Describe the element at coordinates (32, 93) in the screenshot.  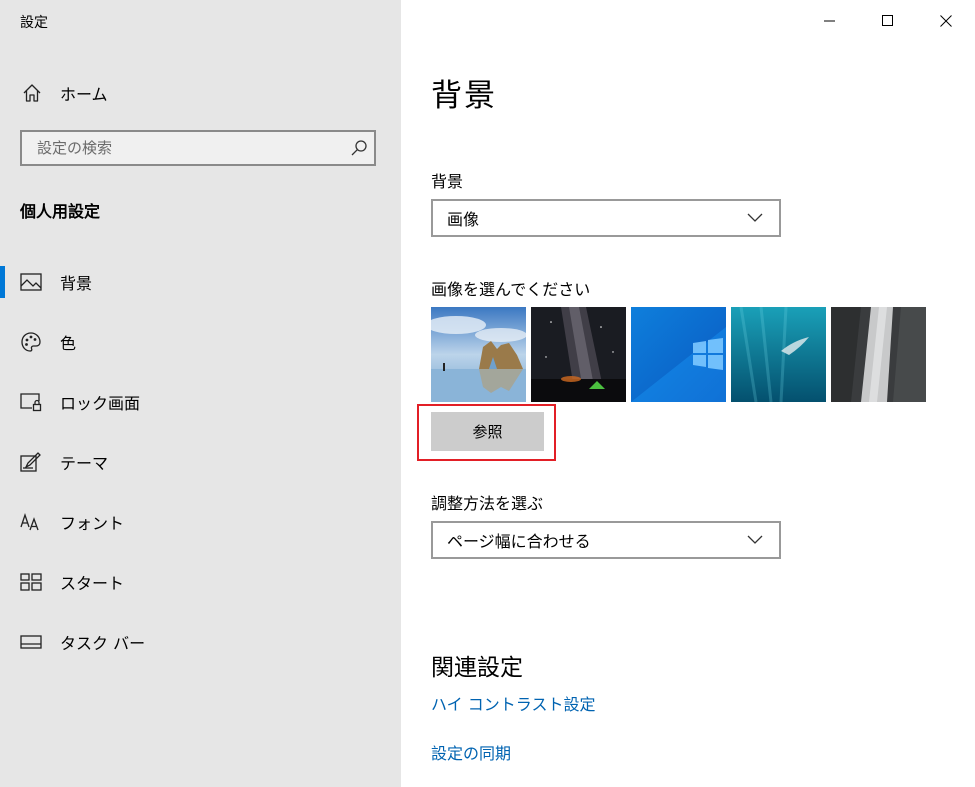
I see `home-icon` at that location.